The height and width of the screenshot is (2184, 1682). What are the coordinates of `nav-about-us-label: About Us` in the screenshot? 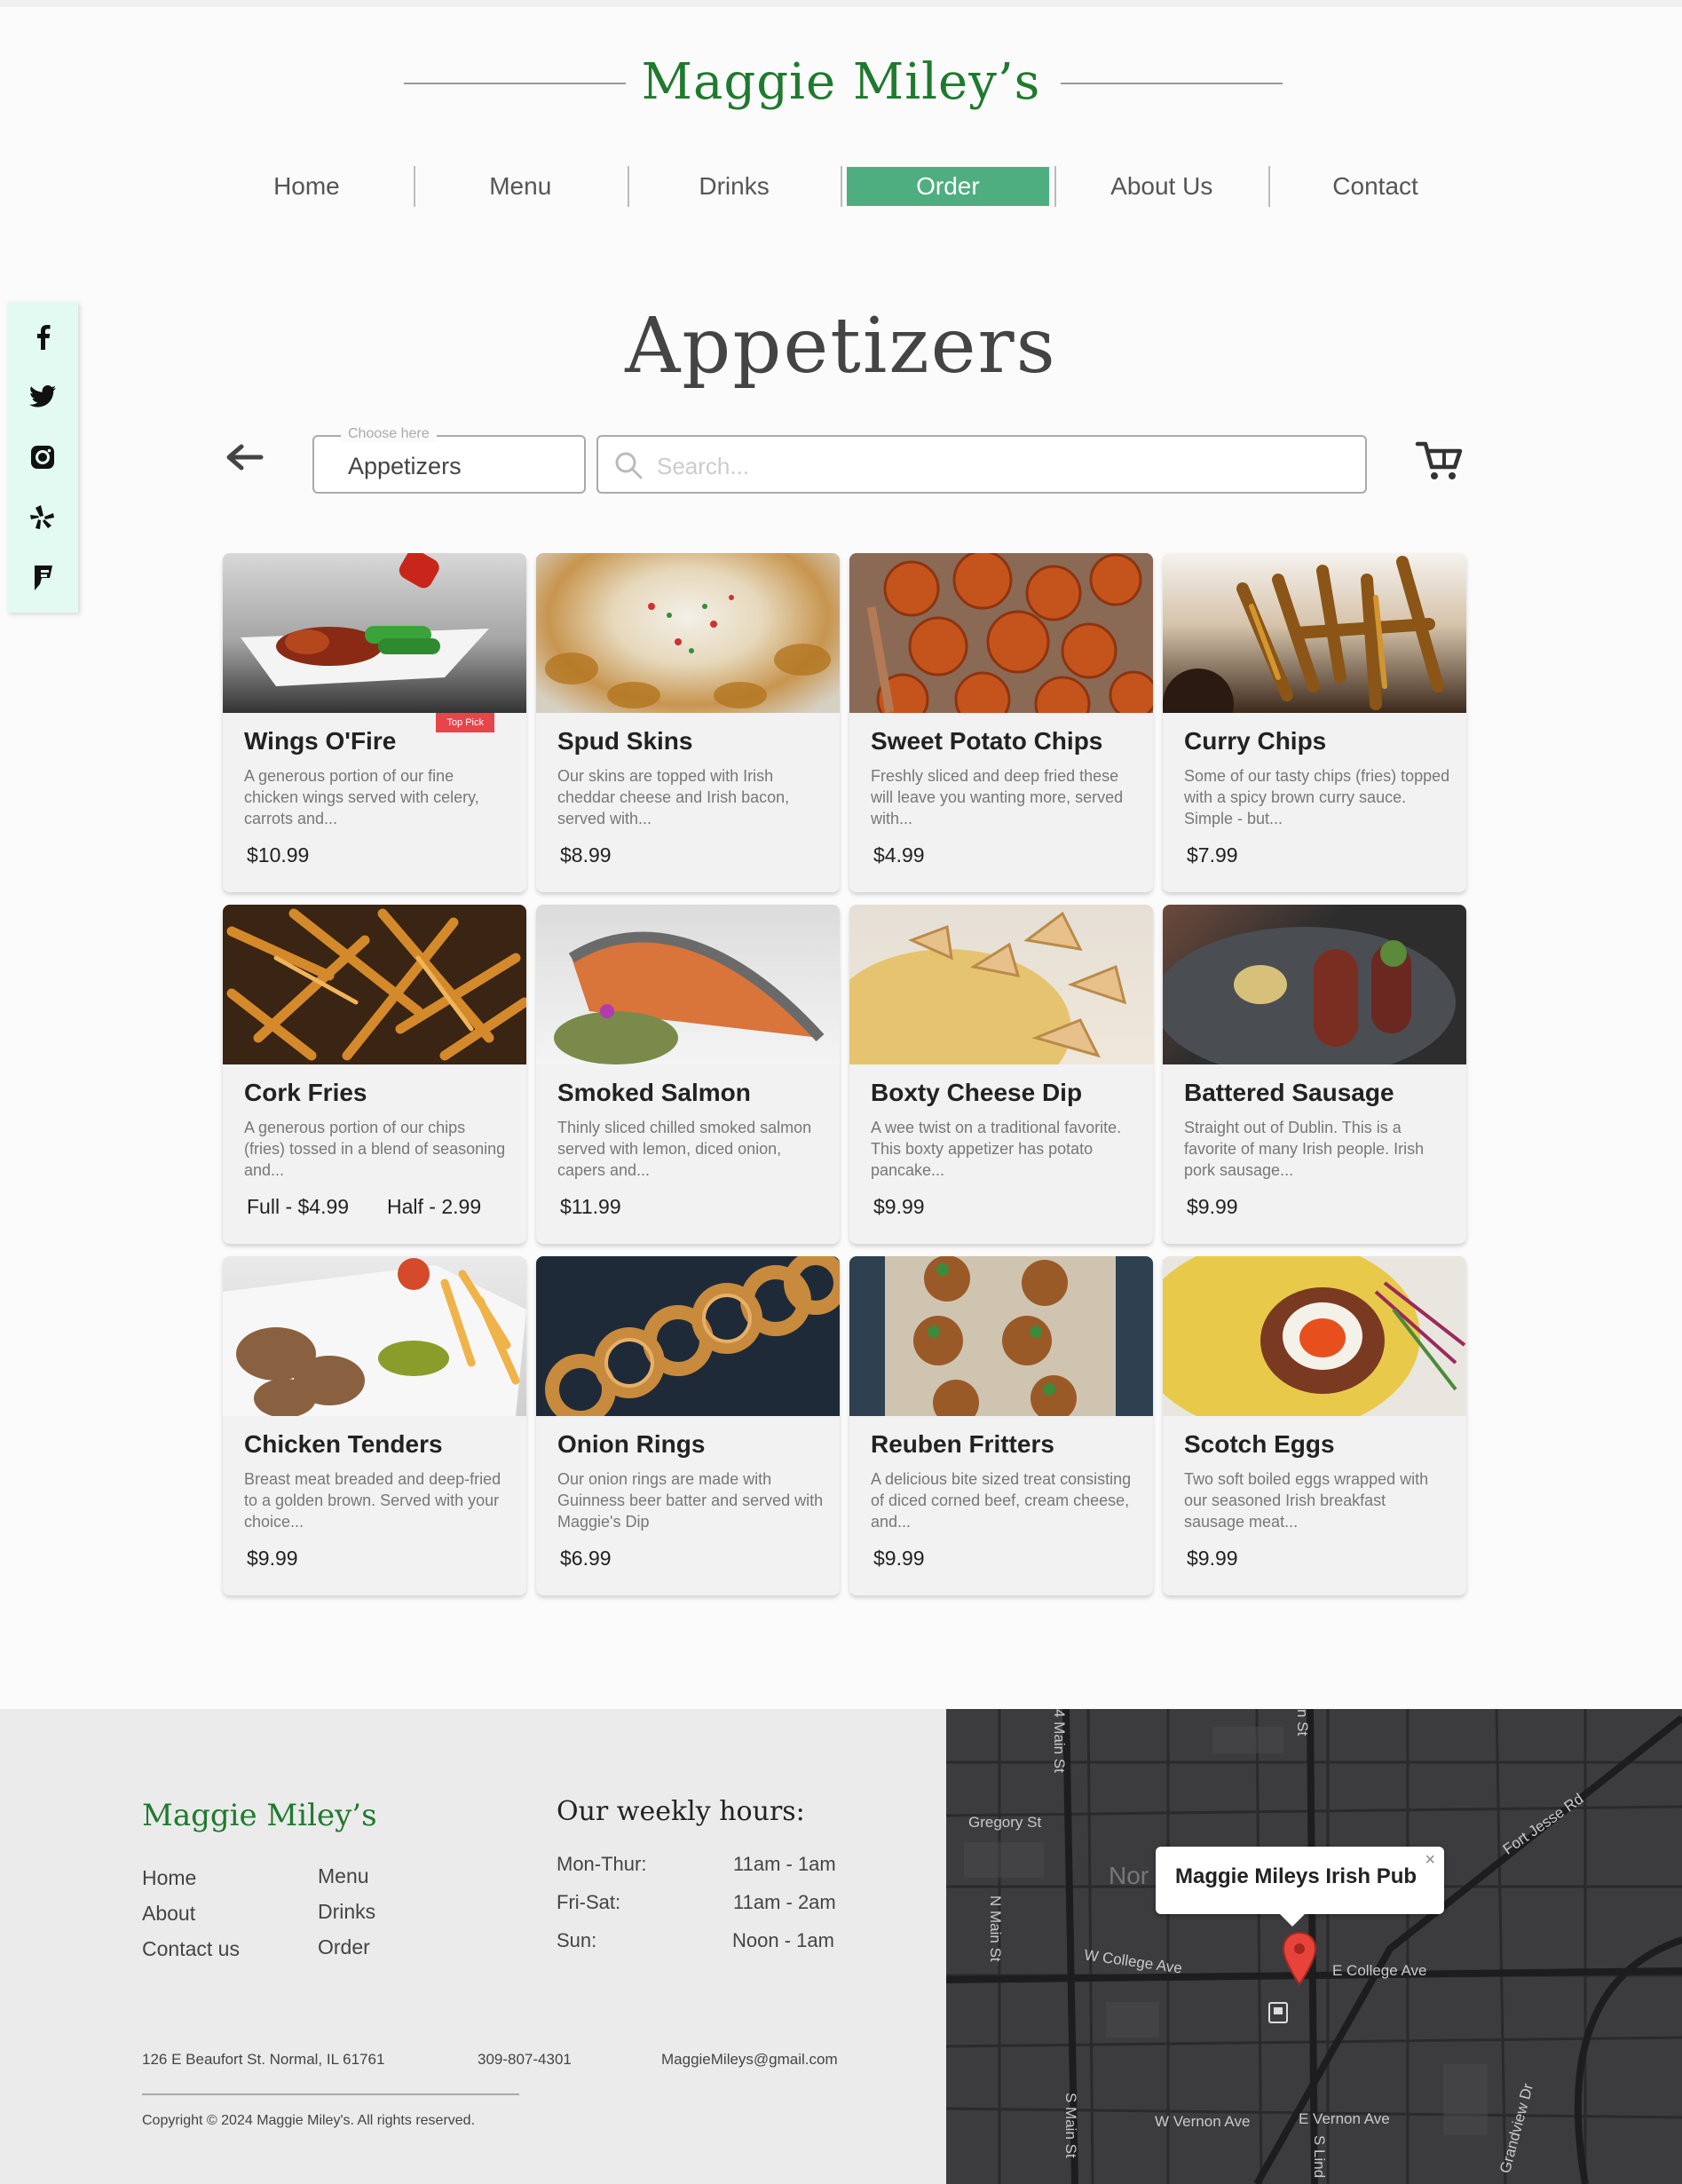 It's located at (1161, 186).